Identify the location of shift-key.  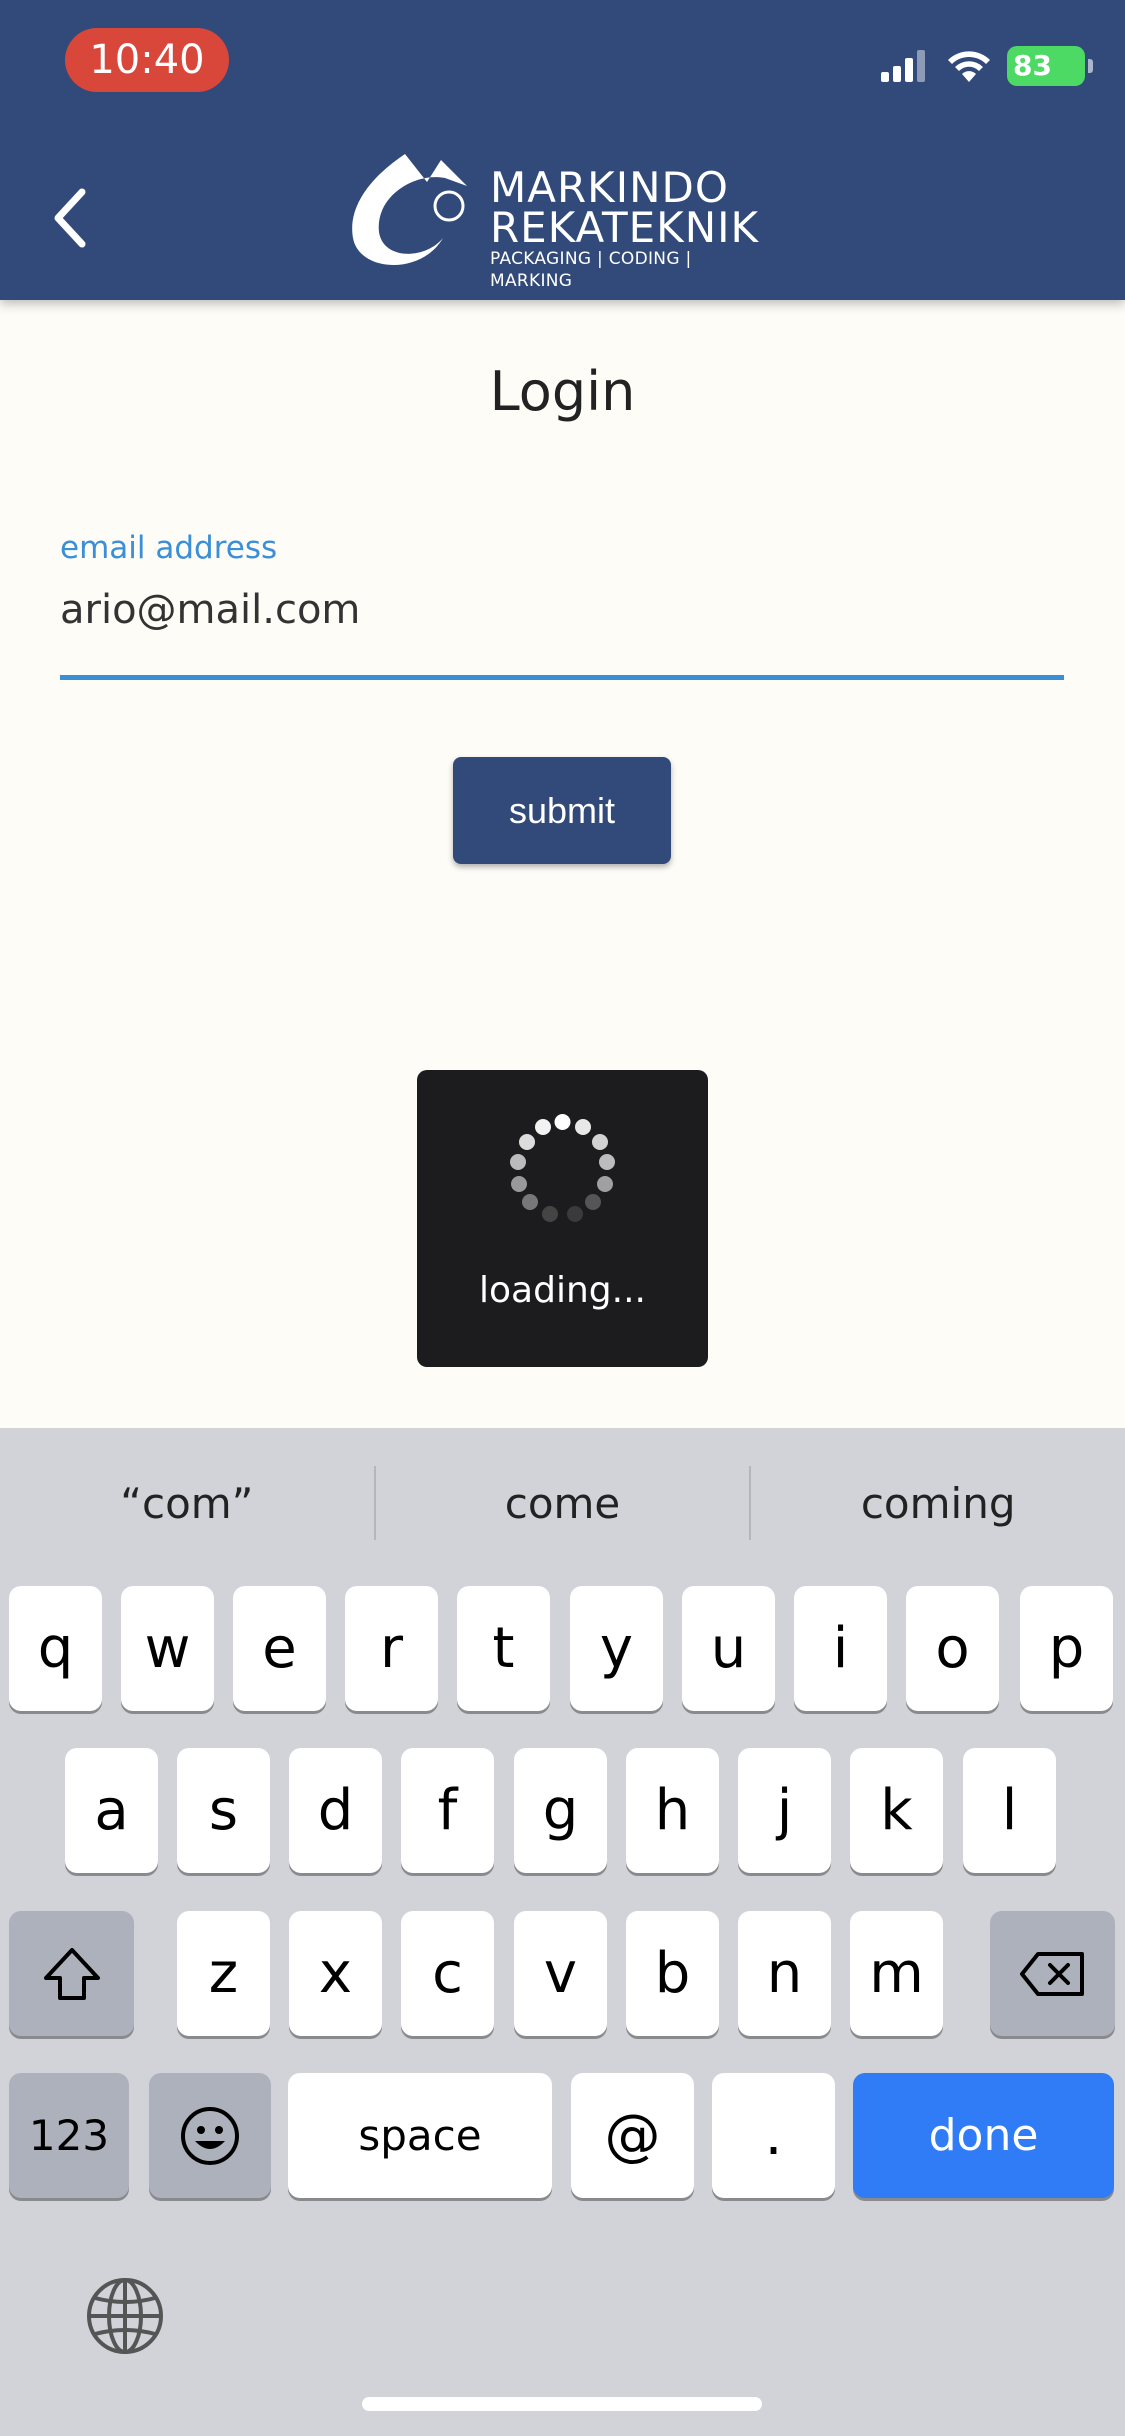
(71, 1973).